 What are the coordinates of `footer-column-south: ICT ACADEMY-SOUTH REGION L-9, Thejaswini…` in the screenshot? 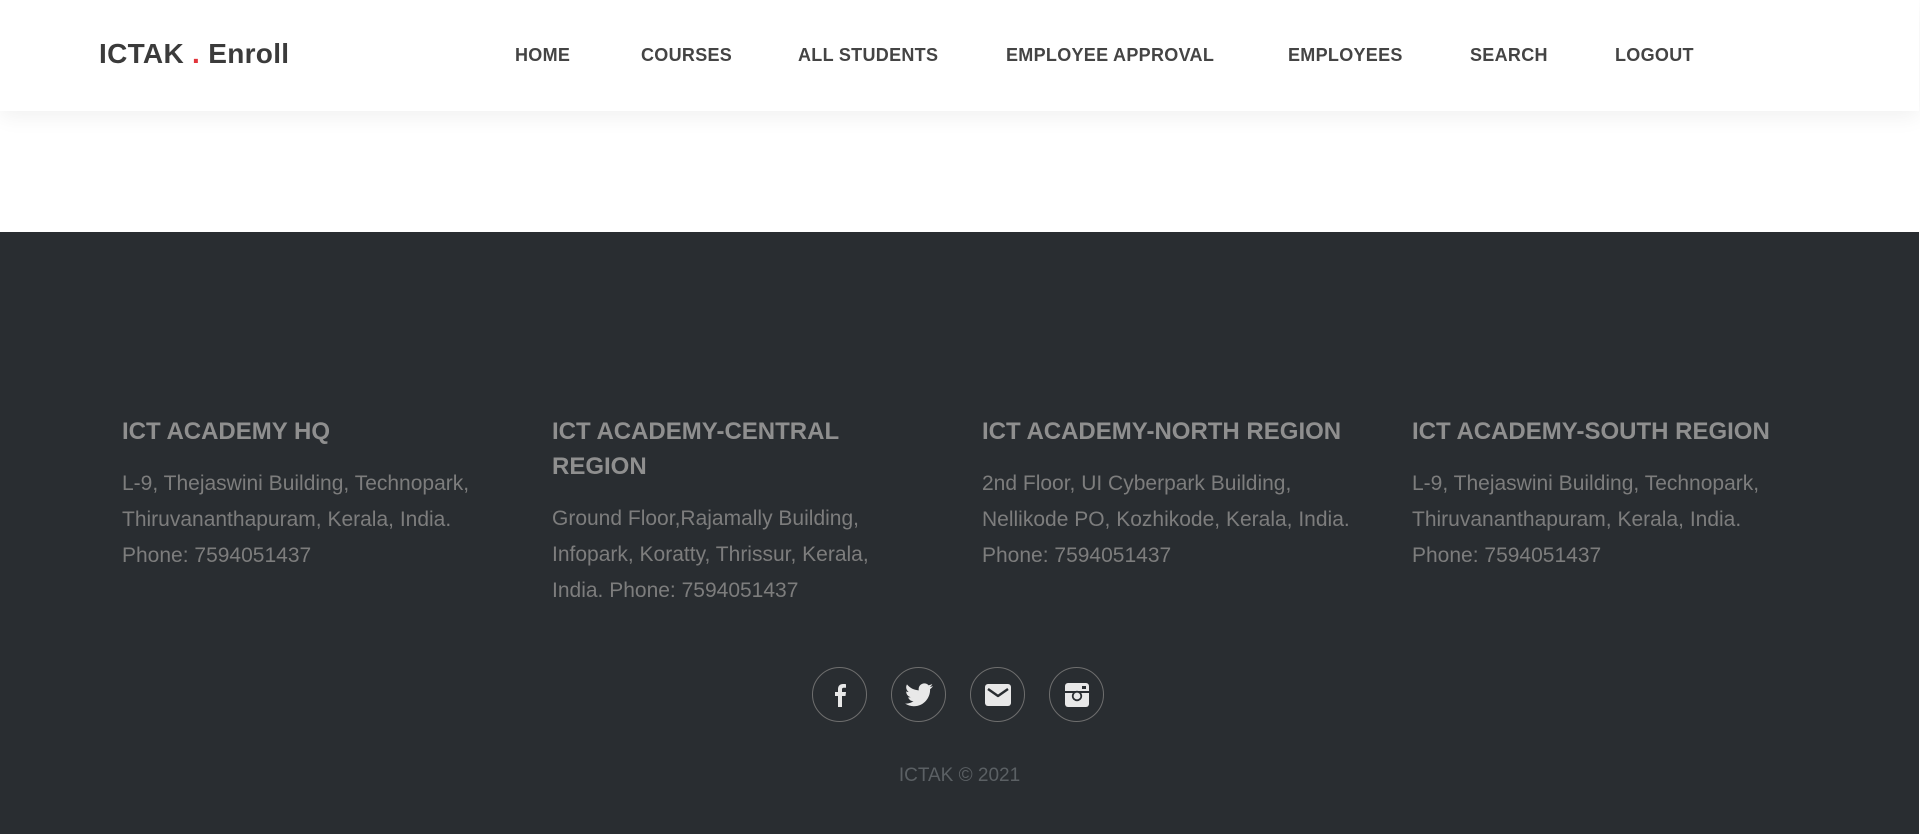 It's located at (1612, 494).